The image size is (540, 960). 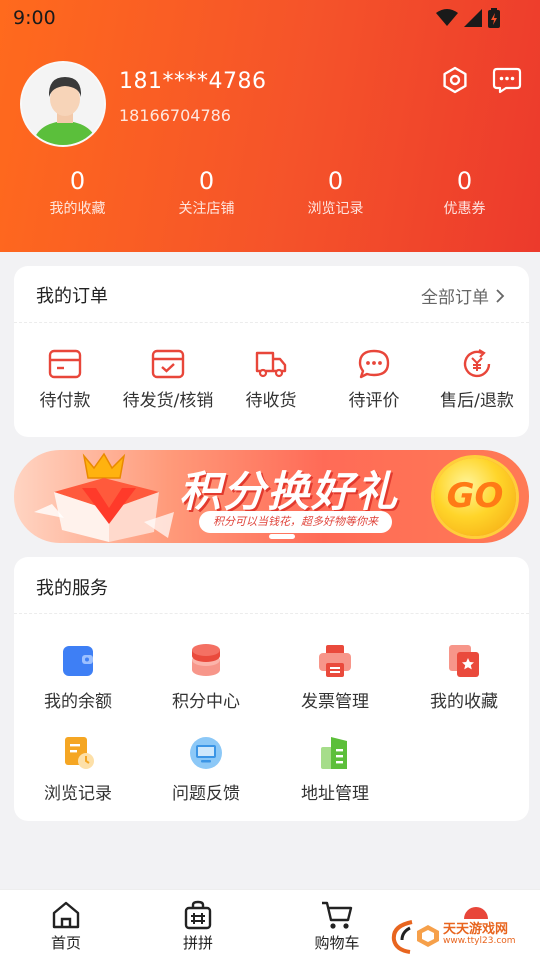 What do you see at coordinates (500, 295) in the screenshot?
I see `chevron-right-icon` at bounding box center [500, 295].